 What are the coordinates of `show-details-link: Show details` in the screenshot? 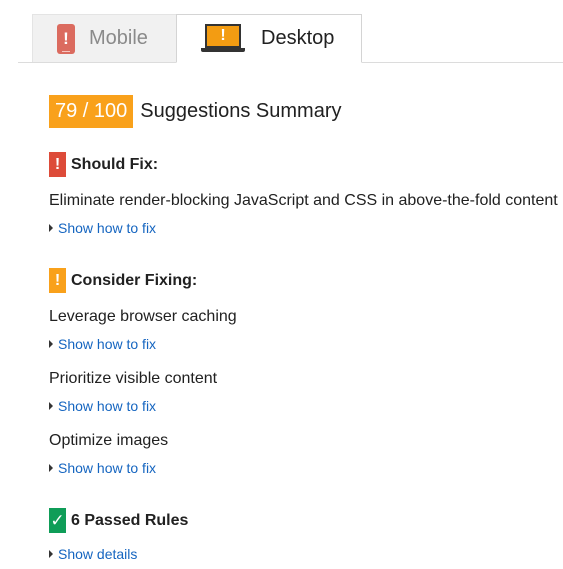 It's located at (93, 554).